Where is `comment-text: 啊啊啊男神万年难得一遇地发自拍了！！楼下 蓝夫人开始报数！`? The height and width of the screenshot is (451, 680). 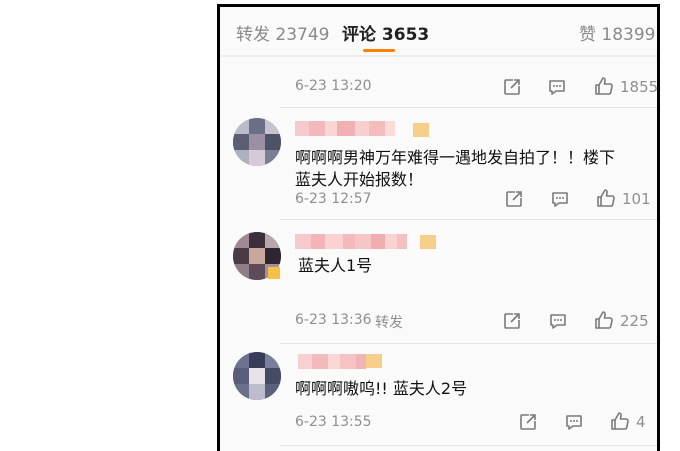
comment-text: 啊啊啊男神万年难得一遇地发自拍了！！楼下 蓝夫人开始报数！ is located at coordinates (455, 168).